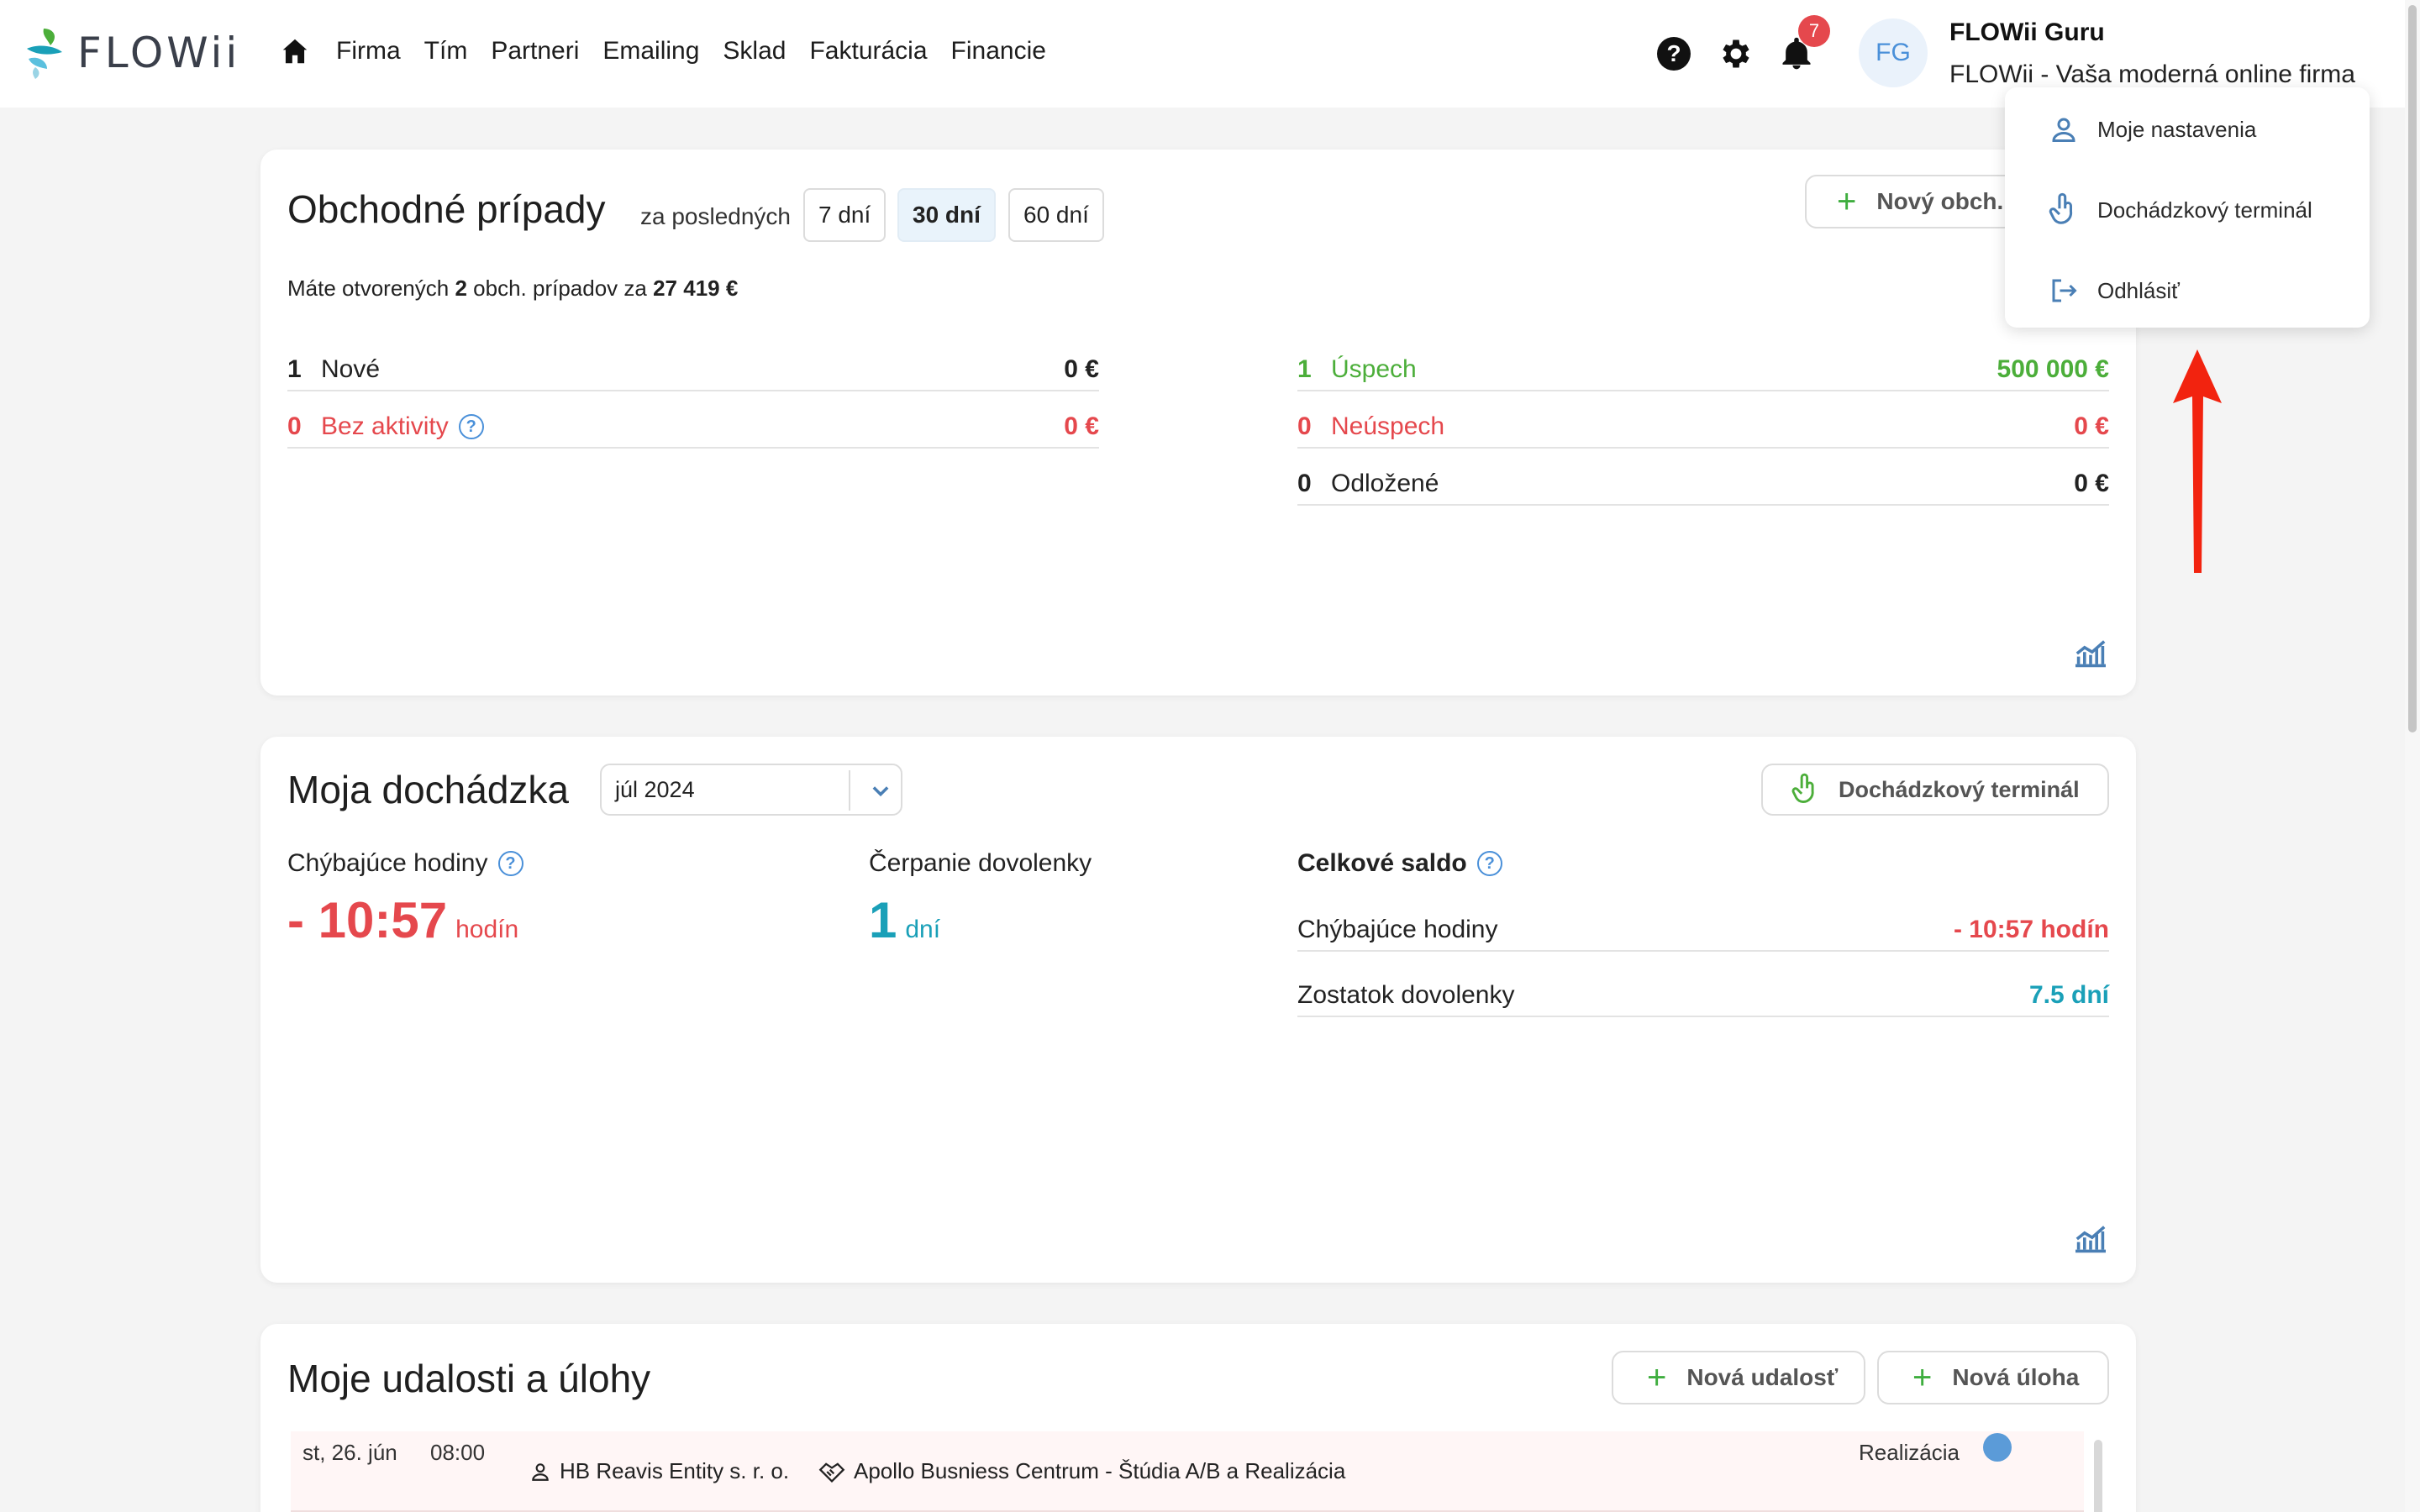 The image size is (2420, 1512). Describe the element at coordinates (1910, 1452) in the screenshot. I see `event-stage: Realizácia` at that location.